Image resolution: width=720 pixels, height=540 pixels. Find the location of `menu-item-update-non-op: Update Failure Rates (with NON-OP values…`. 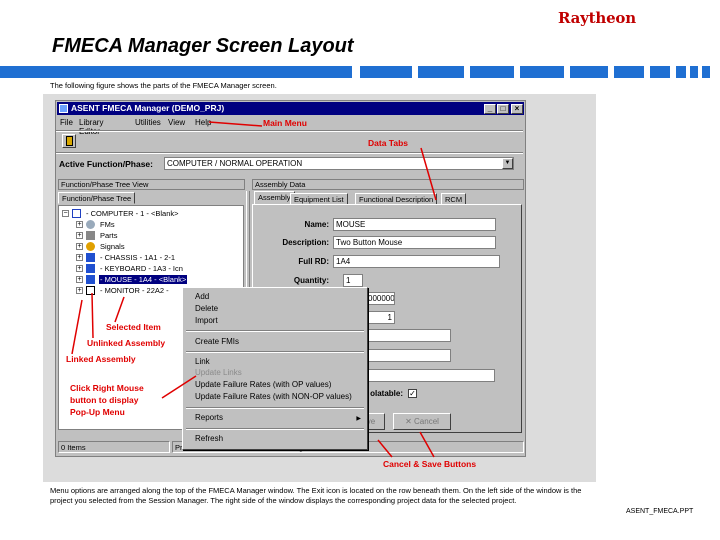

menu-item-update-non-op: Update Failure Rates (with NON-OP values… is located at coordinates (273, 396).